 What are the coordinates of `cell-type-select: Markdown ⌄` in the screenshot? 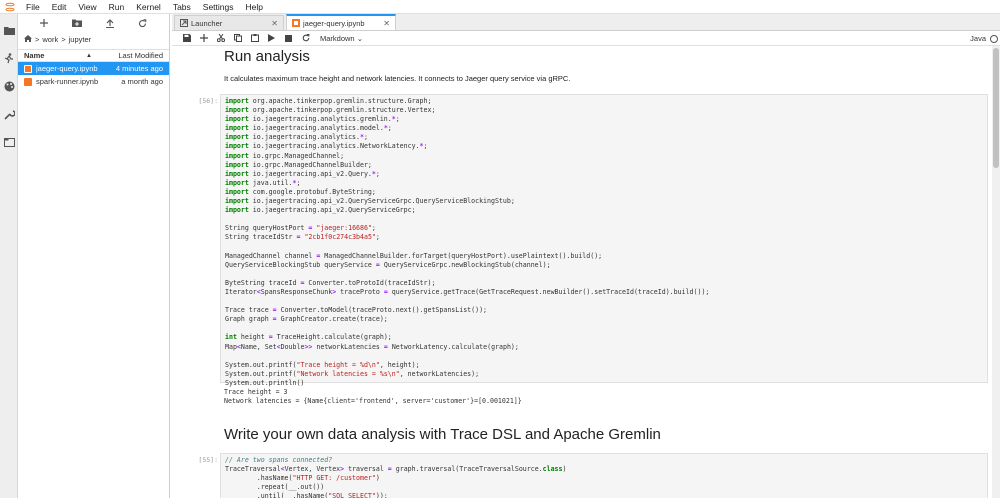 It's located at (341, 38).